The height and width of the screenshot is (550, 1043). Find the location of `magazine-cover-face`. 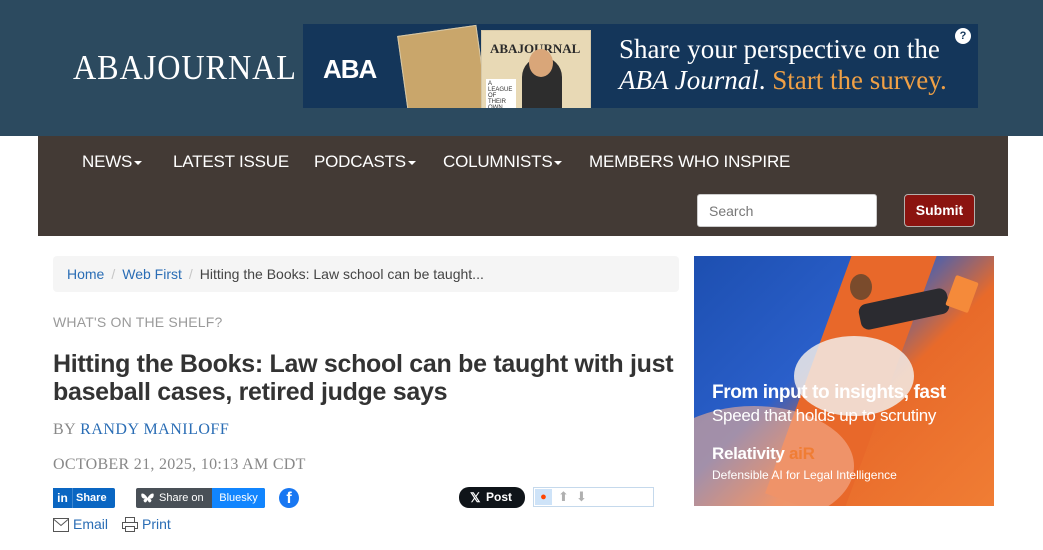

magazine-cover-face is located at coordinates (541, 63).